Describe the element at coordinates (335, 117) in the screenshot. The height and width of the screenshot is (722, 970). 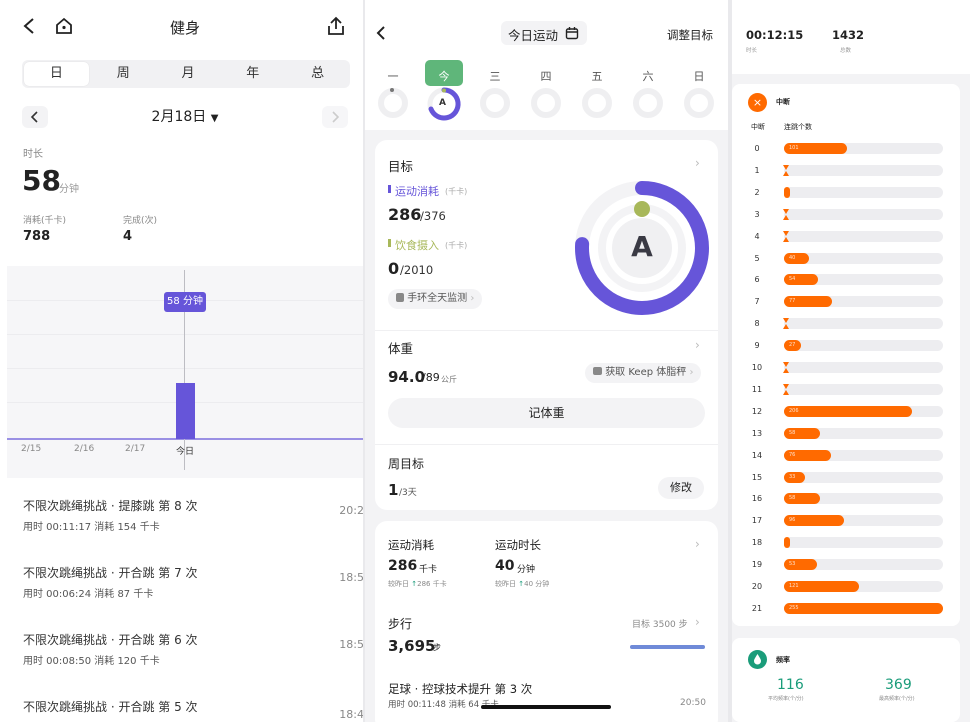
I see `next-date-button` at that location.